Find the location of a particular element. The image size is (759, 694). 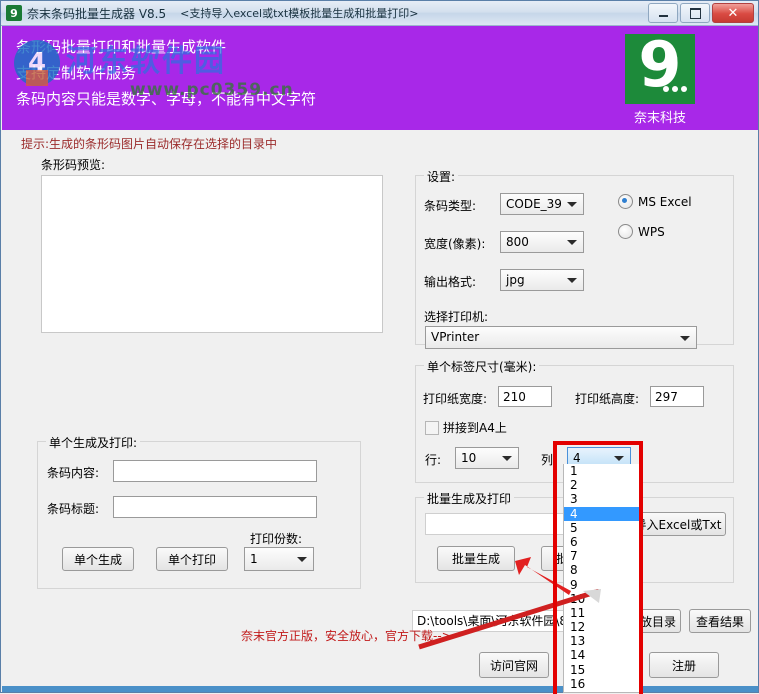

window-subtitle: <支持导入excel或txt模板批量生成和批量打印> is located at coordinates (299, 13).